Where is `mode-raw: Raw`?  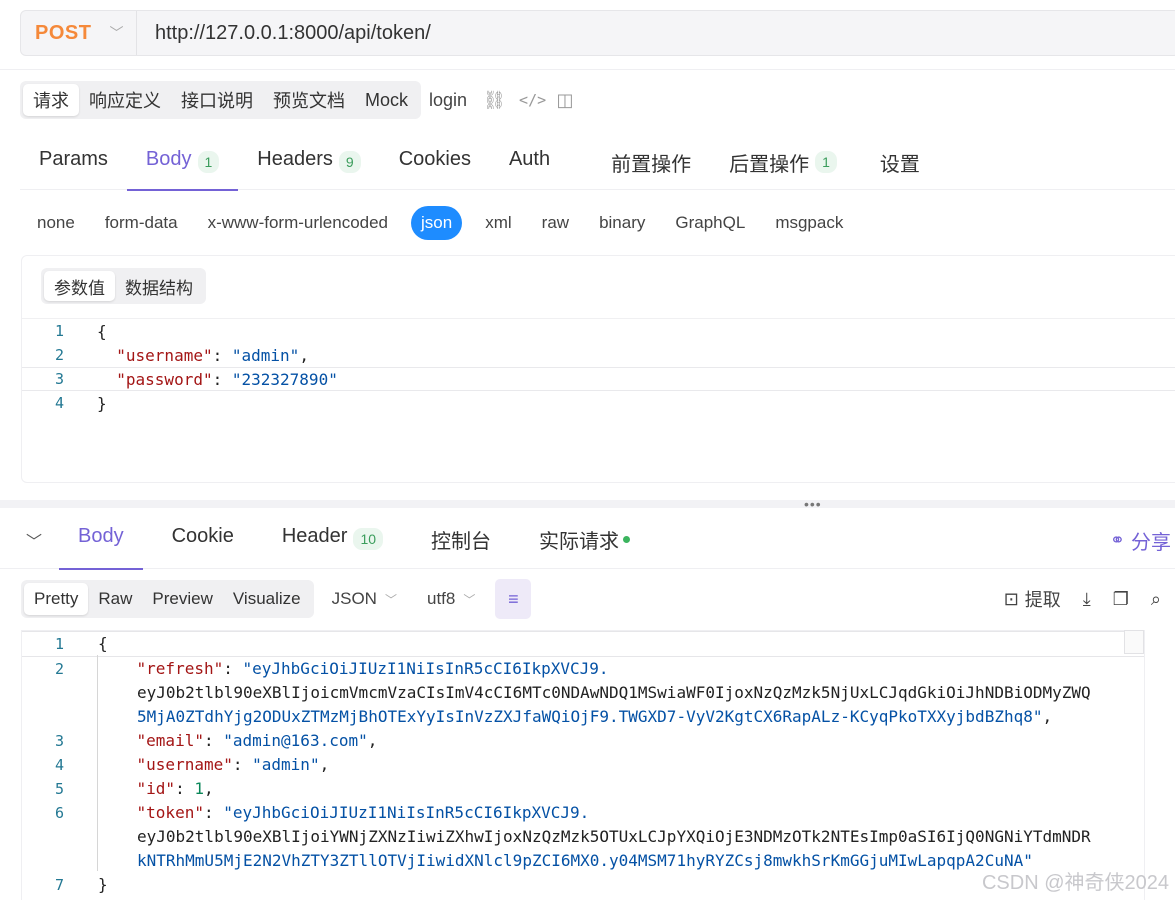 mode-raw: Raw is located at coordinates (115, 599).